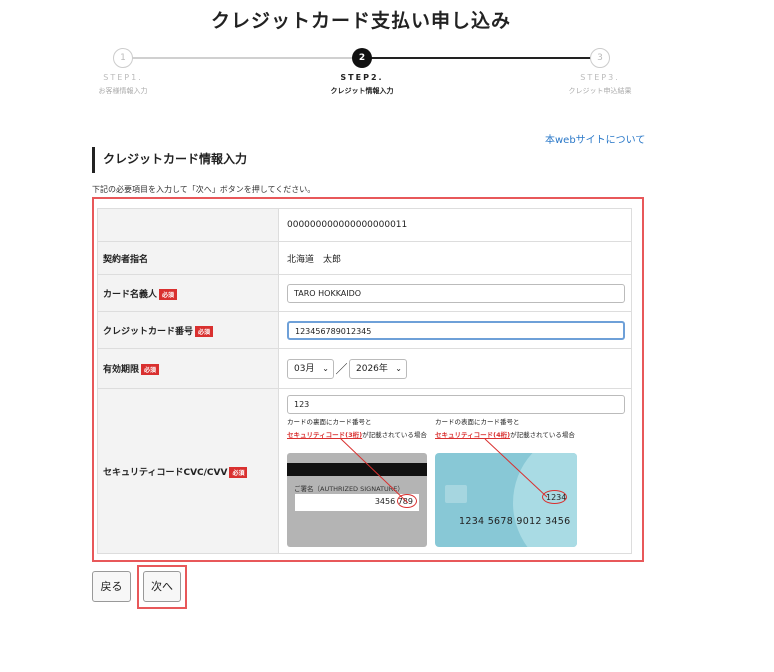  I want to click on back-card-note: カードの裏面にカード番号と セキュリティコード(3桁)が記載されている場合, so click(357, 429).